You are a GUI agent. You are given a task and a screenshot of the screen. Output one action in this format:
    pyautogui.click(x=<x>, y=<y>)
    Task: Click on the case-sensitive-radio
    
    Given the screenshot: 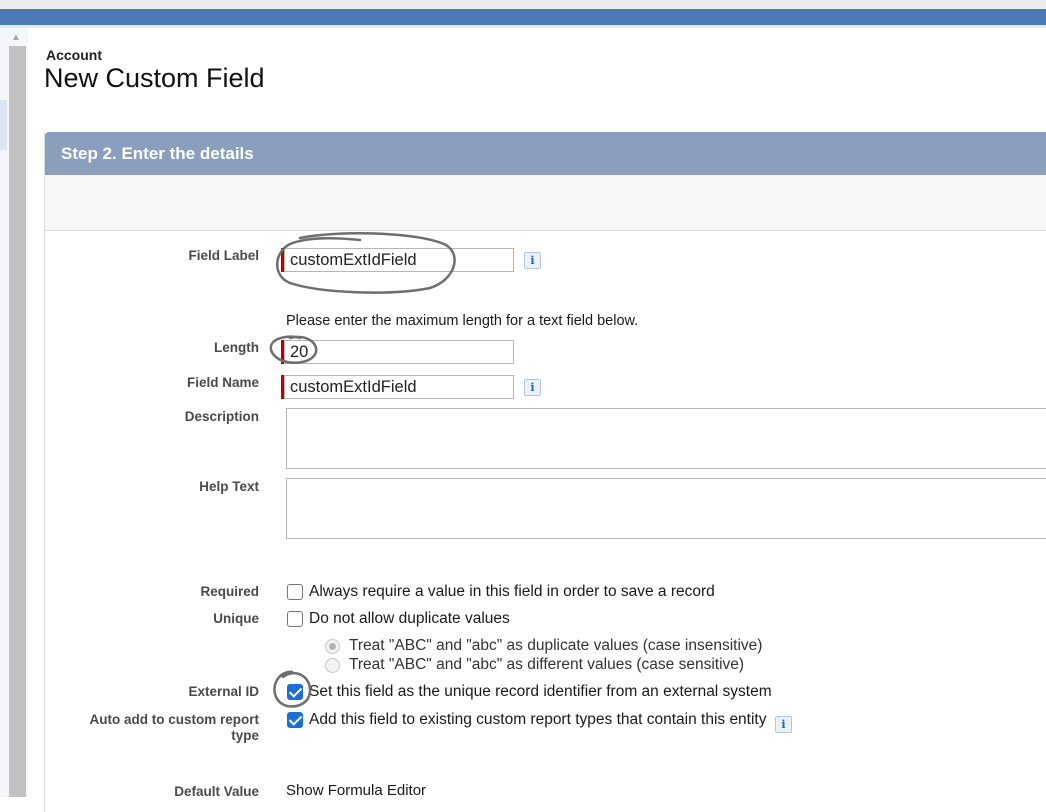 What is the action you would take?
    pyautogui.click(x=332, y=665)
    